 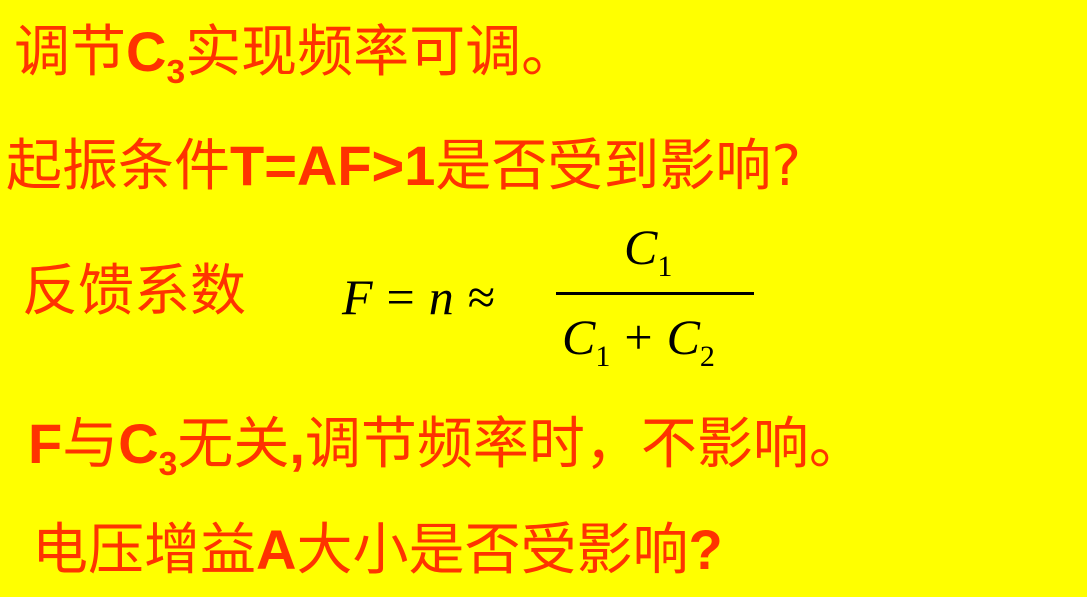 What do you see at coordinates (441, 297) in the screenshot?
I see `formula-n: n` at bounding box center [441, 297].